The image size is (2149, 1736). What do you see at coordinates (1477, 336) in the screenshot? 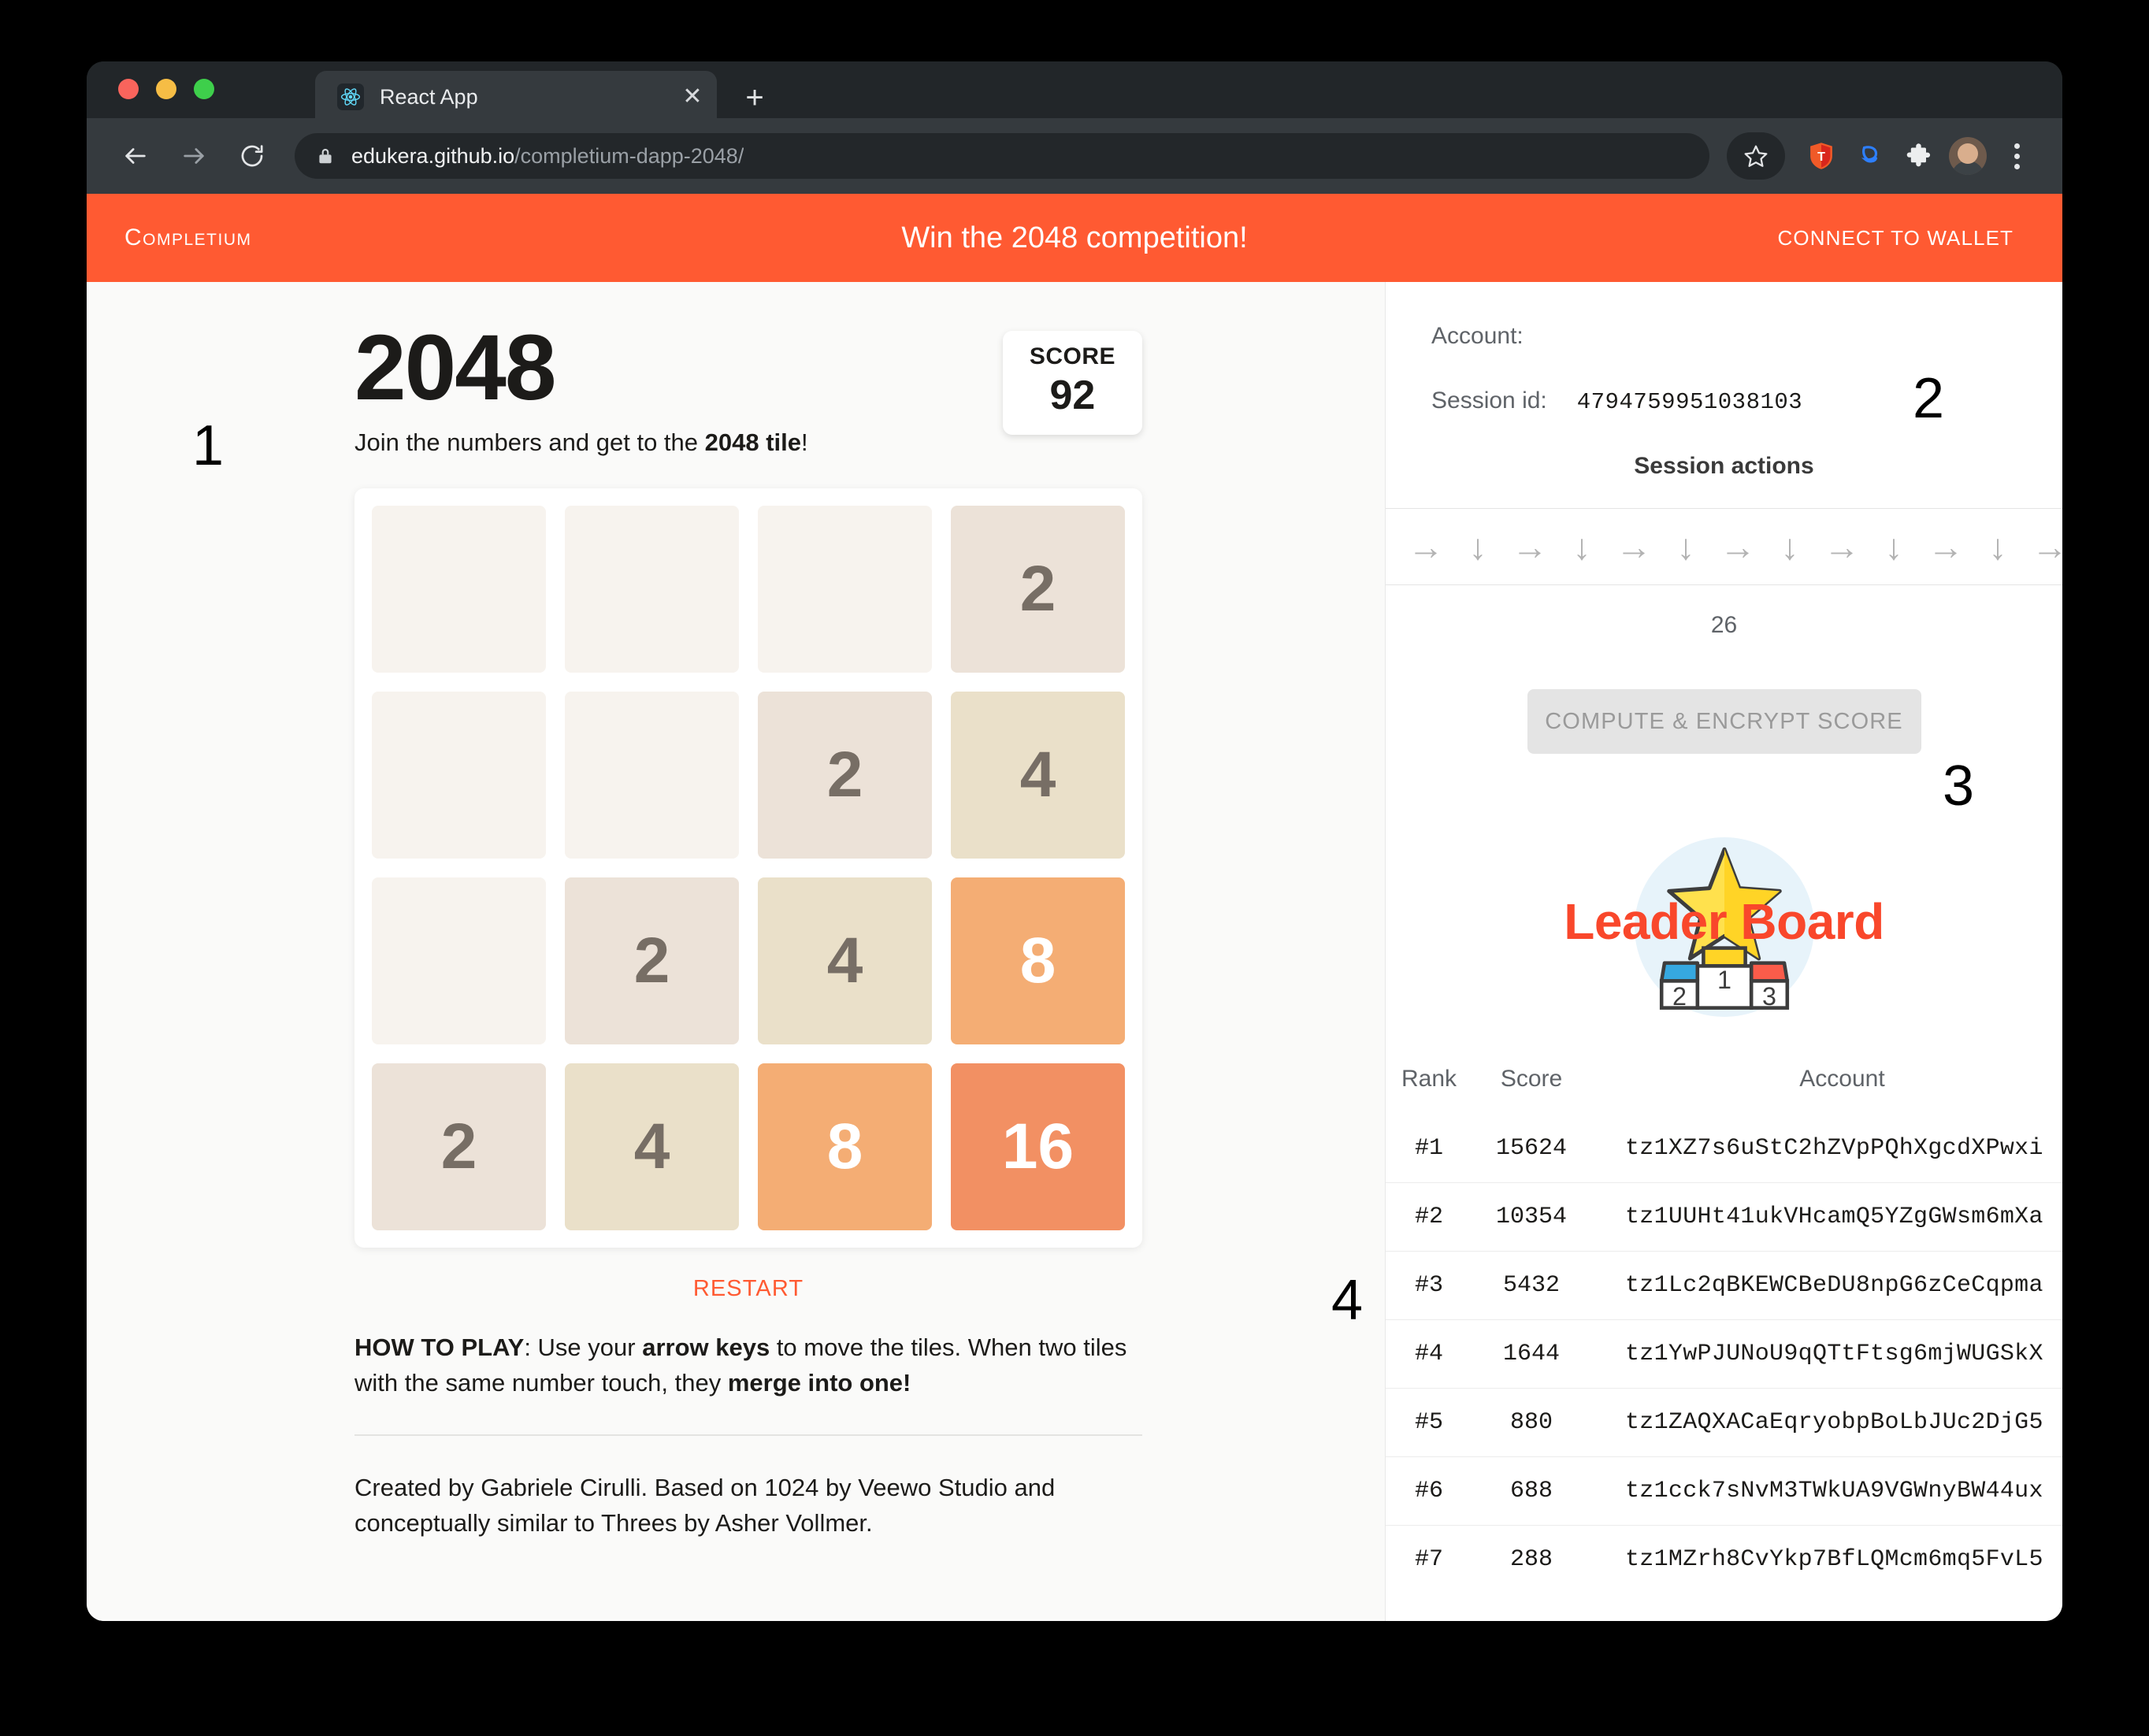
I see `account-label: Account:` at bounding box center [1477, 336].